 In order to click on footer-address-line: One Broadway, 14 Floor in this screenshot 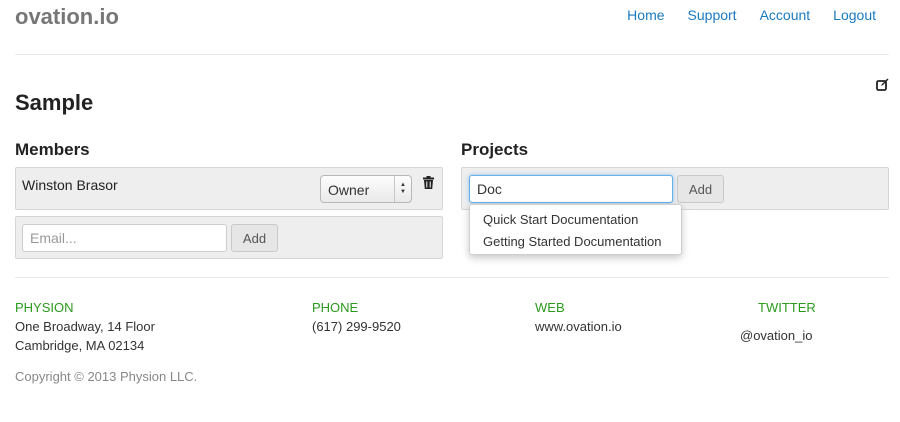, I will do `click(85, 326)`.